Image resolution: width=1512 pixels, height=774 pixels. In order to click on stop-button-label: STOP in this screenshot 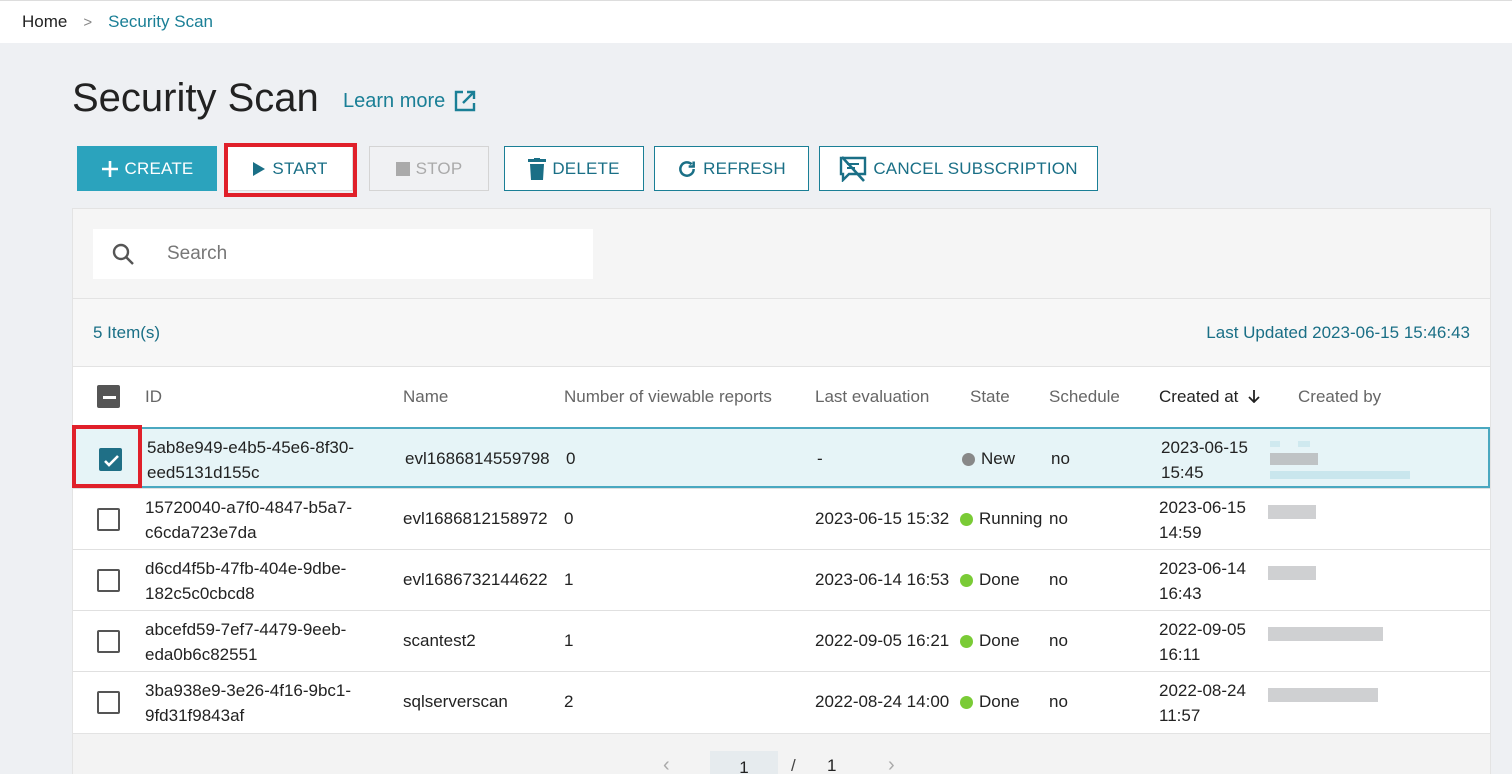, I will do `click(439, 168)`.